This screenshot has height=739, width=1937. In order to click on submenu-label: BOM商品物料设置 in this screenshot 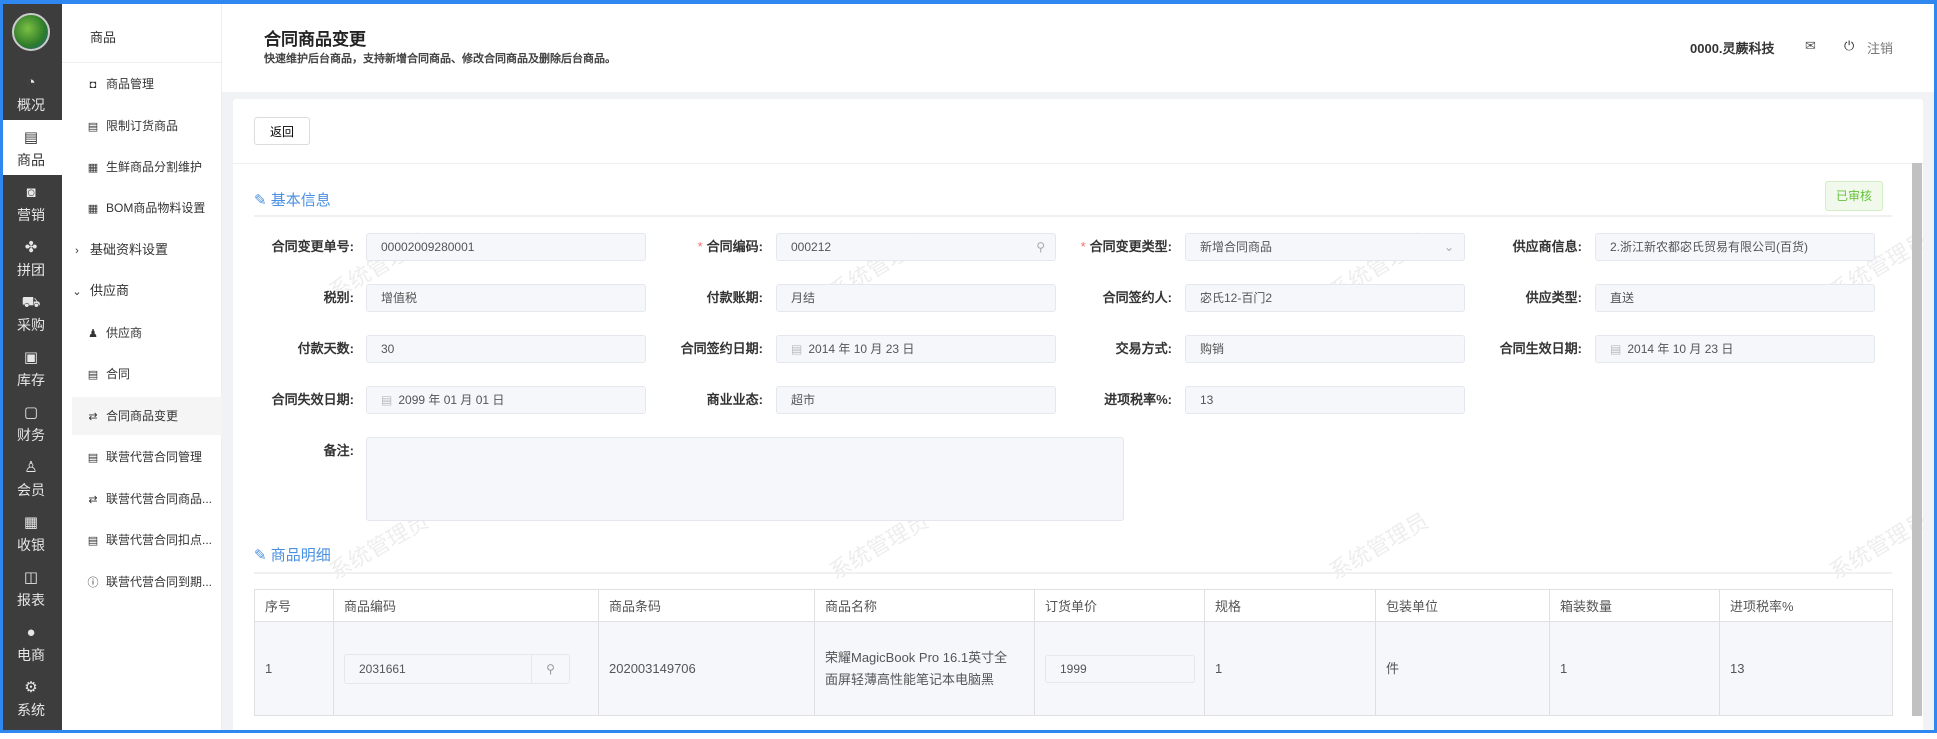, I will do `click(156, 208)`.